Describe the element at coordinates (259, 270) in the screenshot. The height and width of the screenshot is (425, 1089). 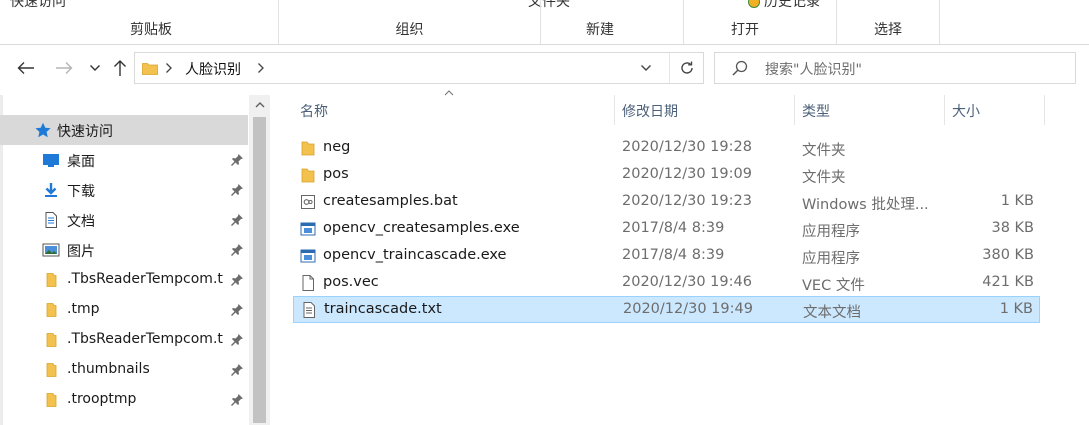
I see `scrollbar-thumb` at that location.